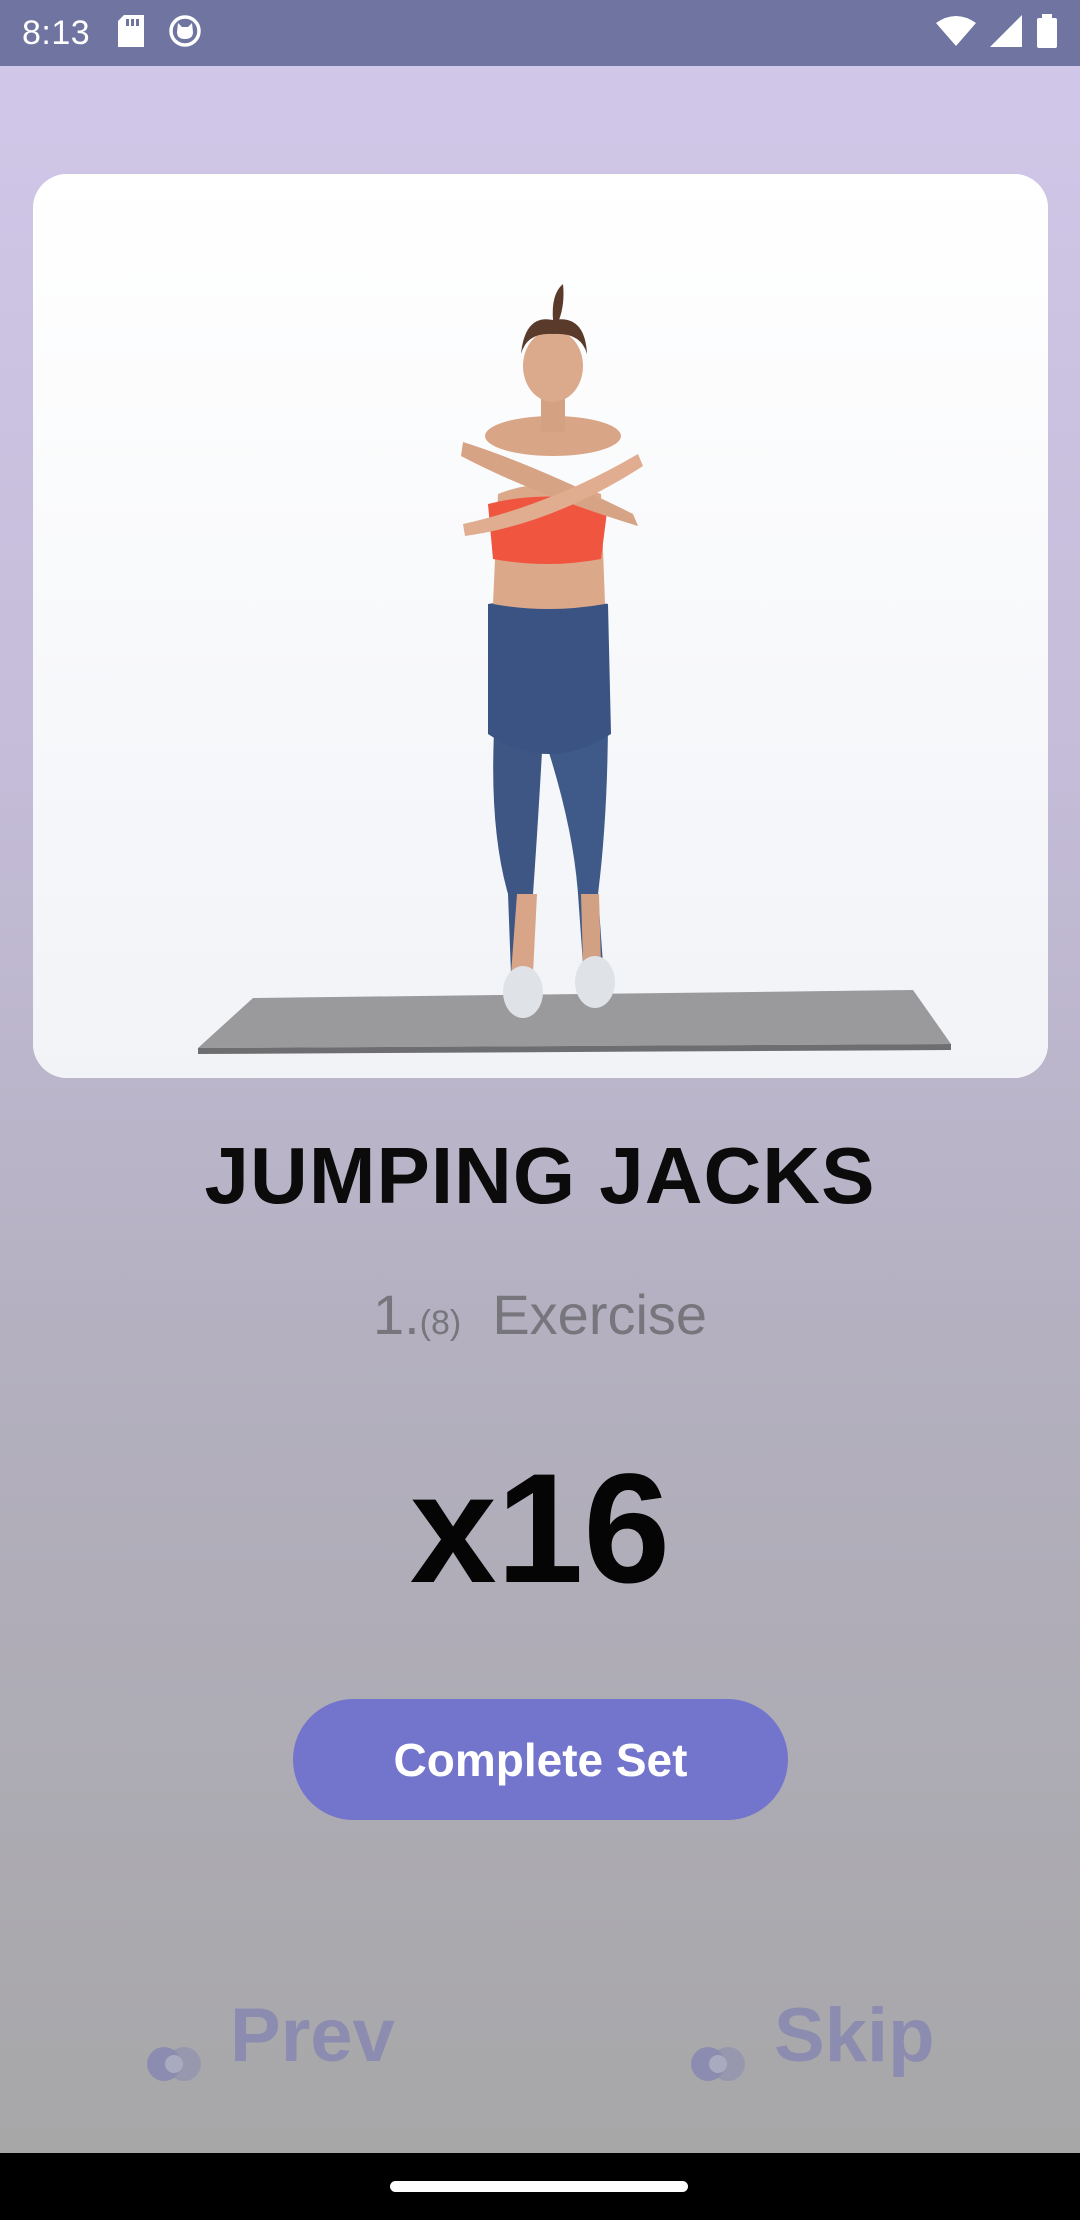  Describe the element at coordinates (540, 33) in the screenshot. I see `status-bar: 8:13` at that location.